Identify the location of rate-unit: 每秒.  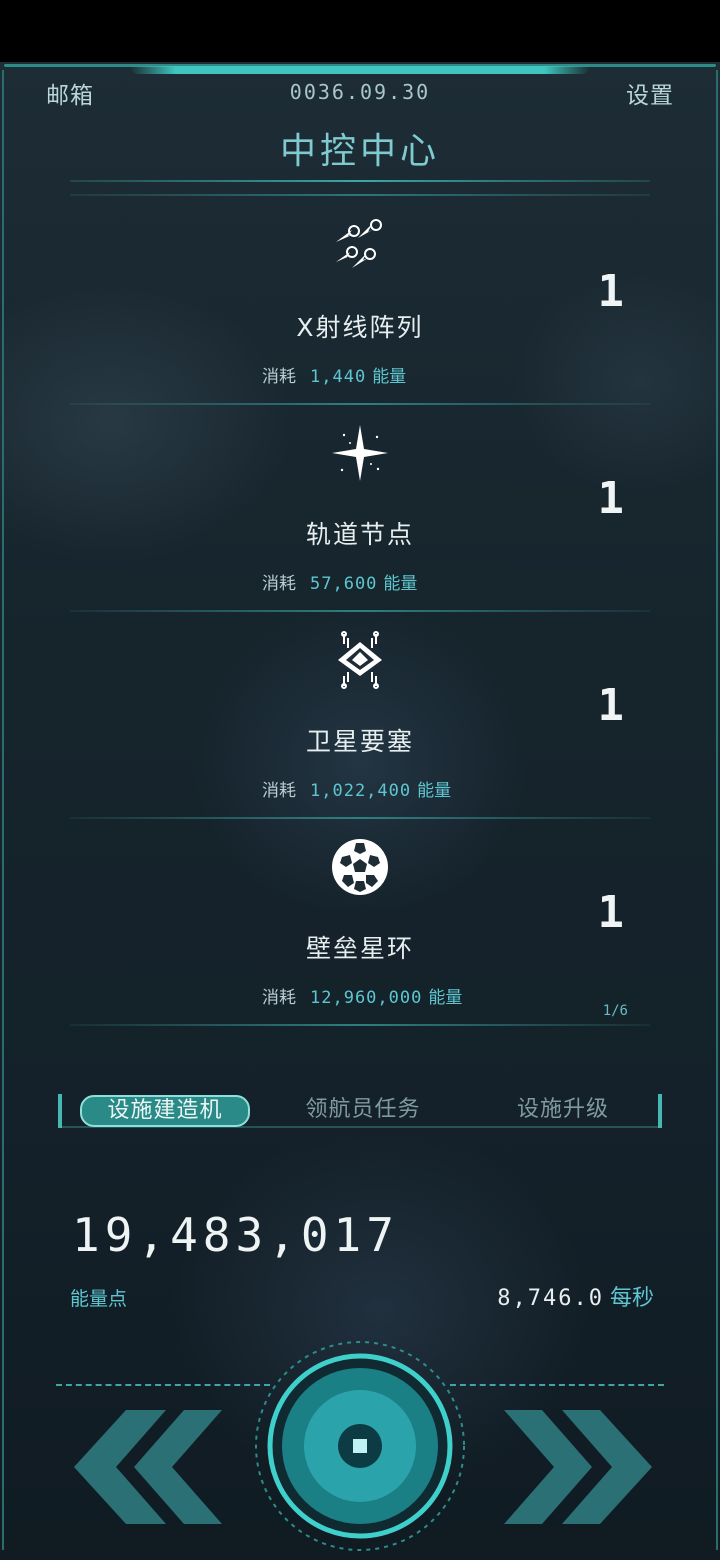
(631, 1298).